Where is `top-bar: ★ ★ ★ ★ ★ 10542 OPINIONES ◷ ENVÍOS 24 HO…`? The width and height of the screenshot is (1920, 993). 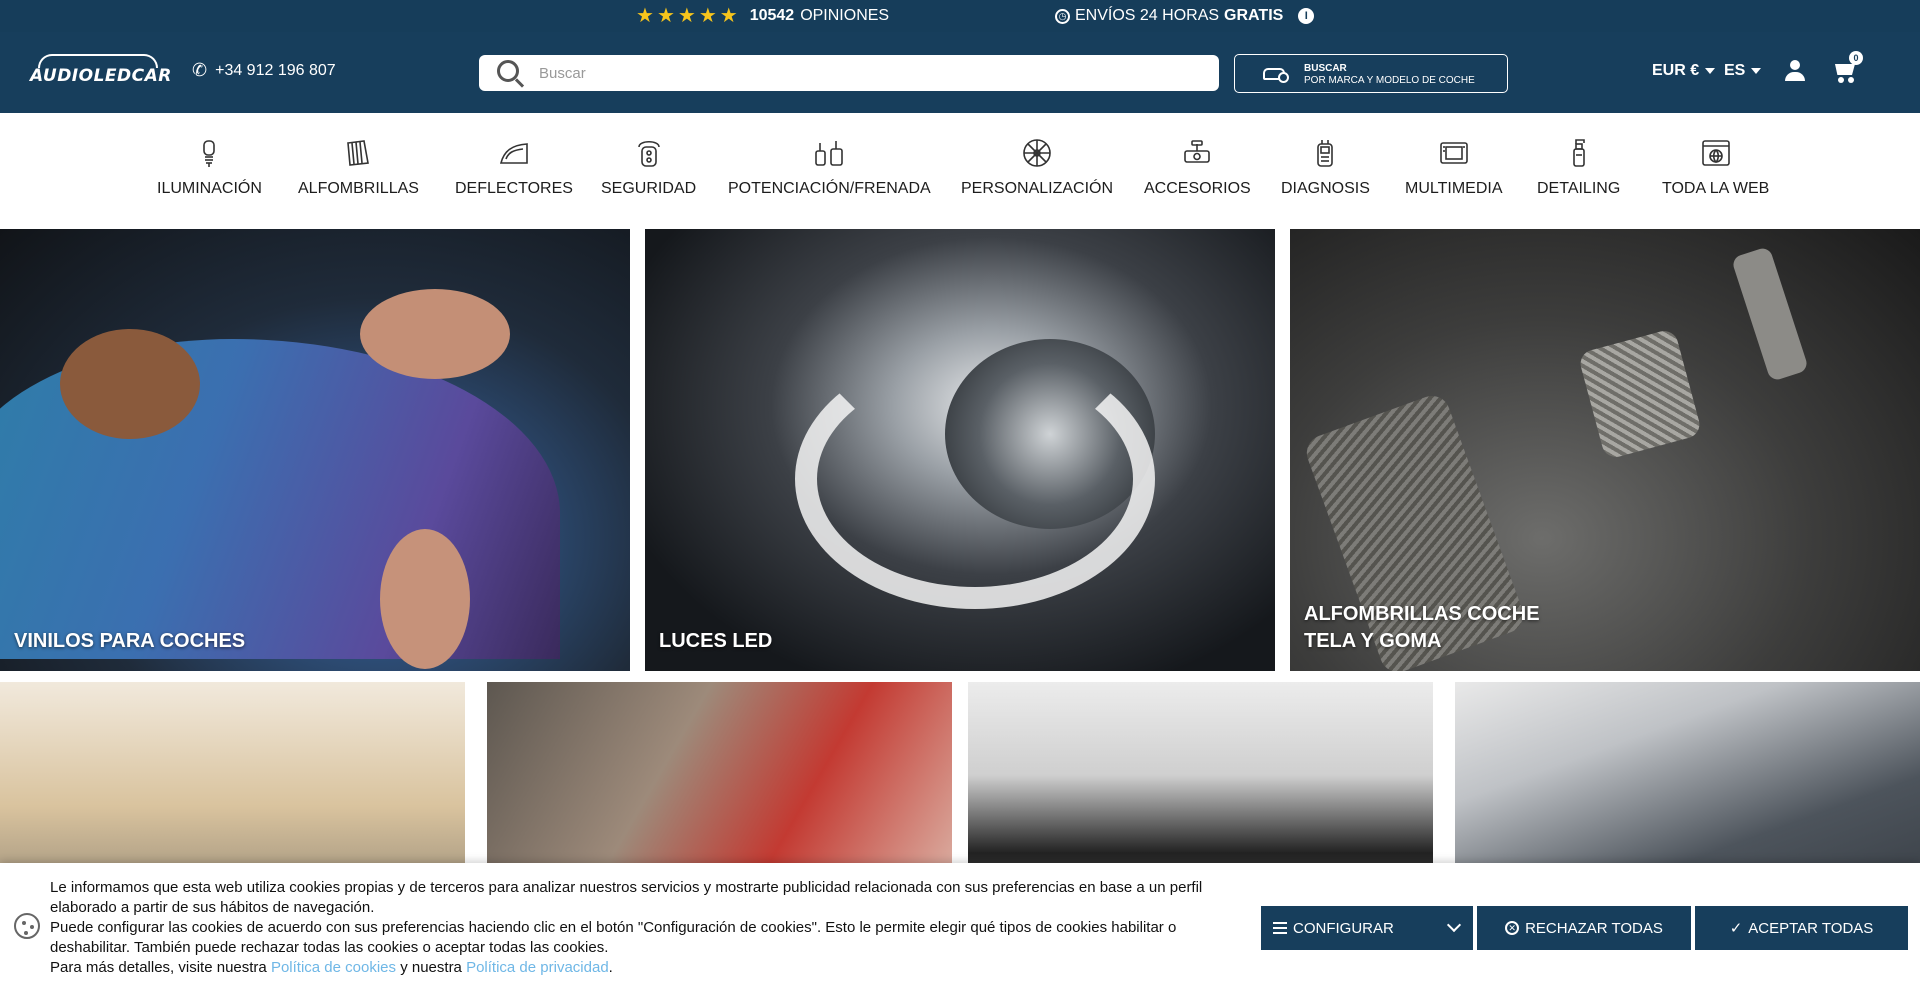
top-bar: ★ ★ ★ ★ ★ 10542 OPINIONES ◷ ENVÍOS 24 HO… is located at coordinates (960, 16).